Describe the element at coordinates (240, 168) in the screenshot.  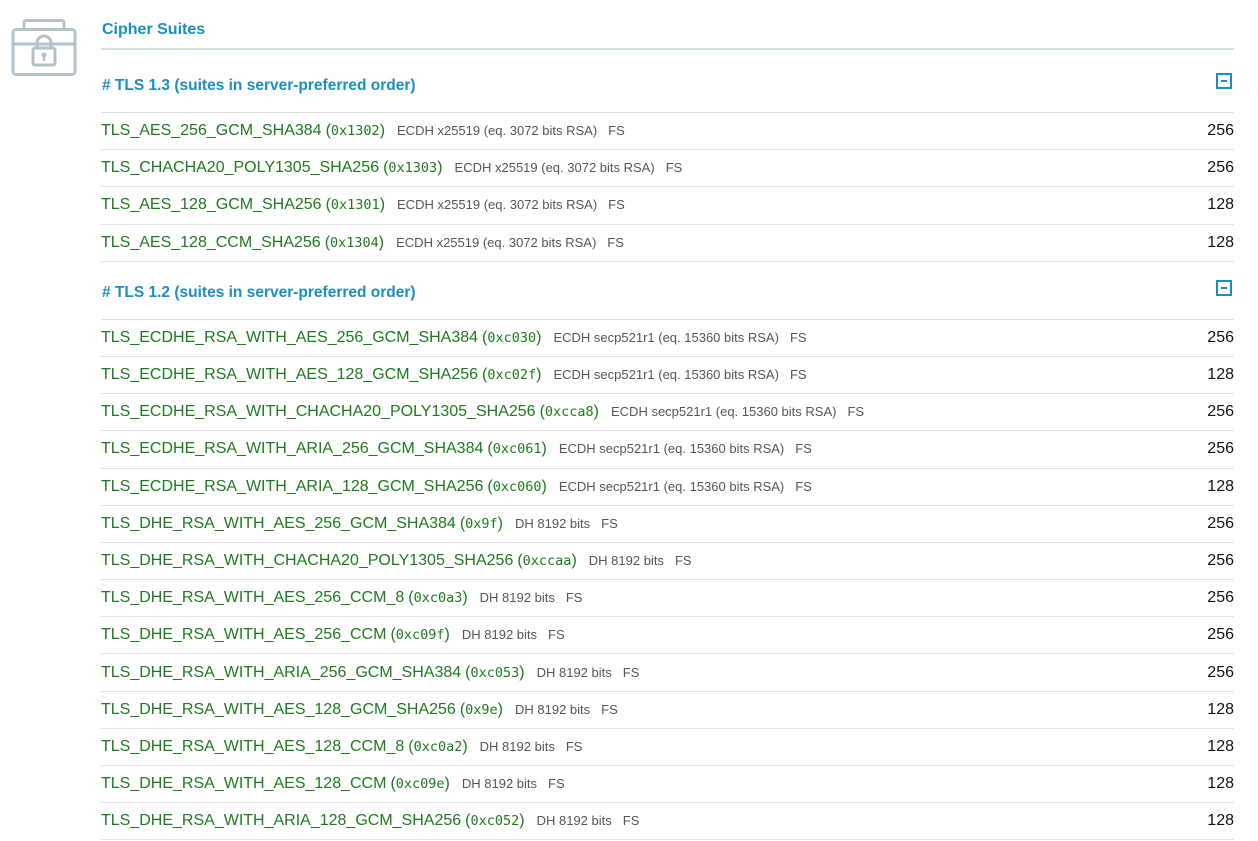
I see `suite-name: TLS_CHACHA20_POLY1305_SHA256` at that location.